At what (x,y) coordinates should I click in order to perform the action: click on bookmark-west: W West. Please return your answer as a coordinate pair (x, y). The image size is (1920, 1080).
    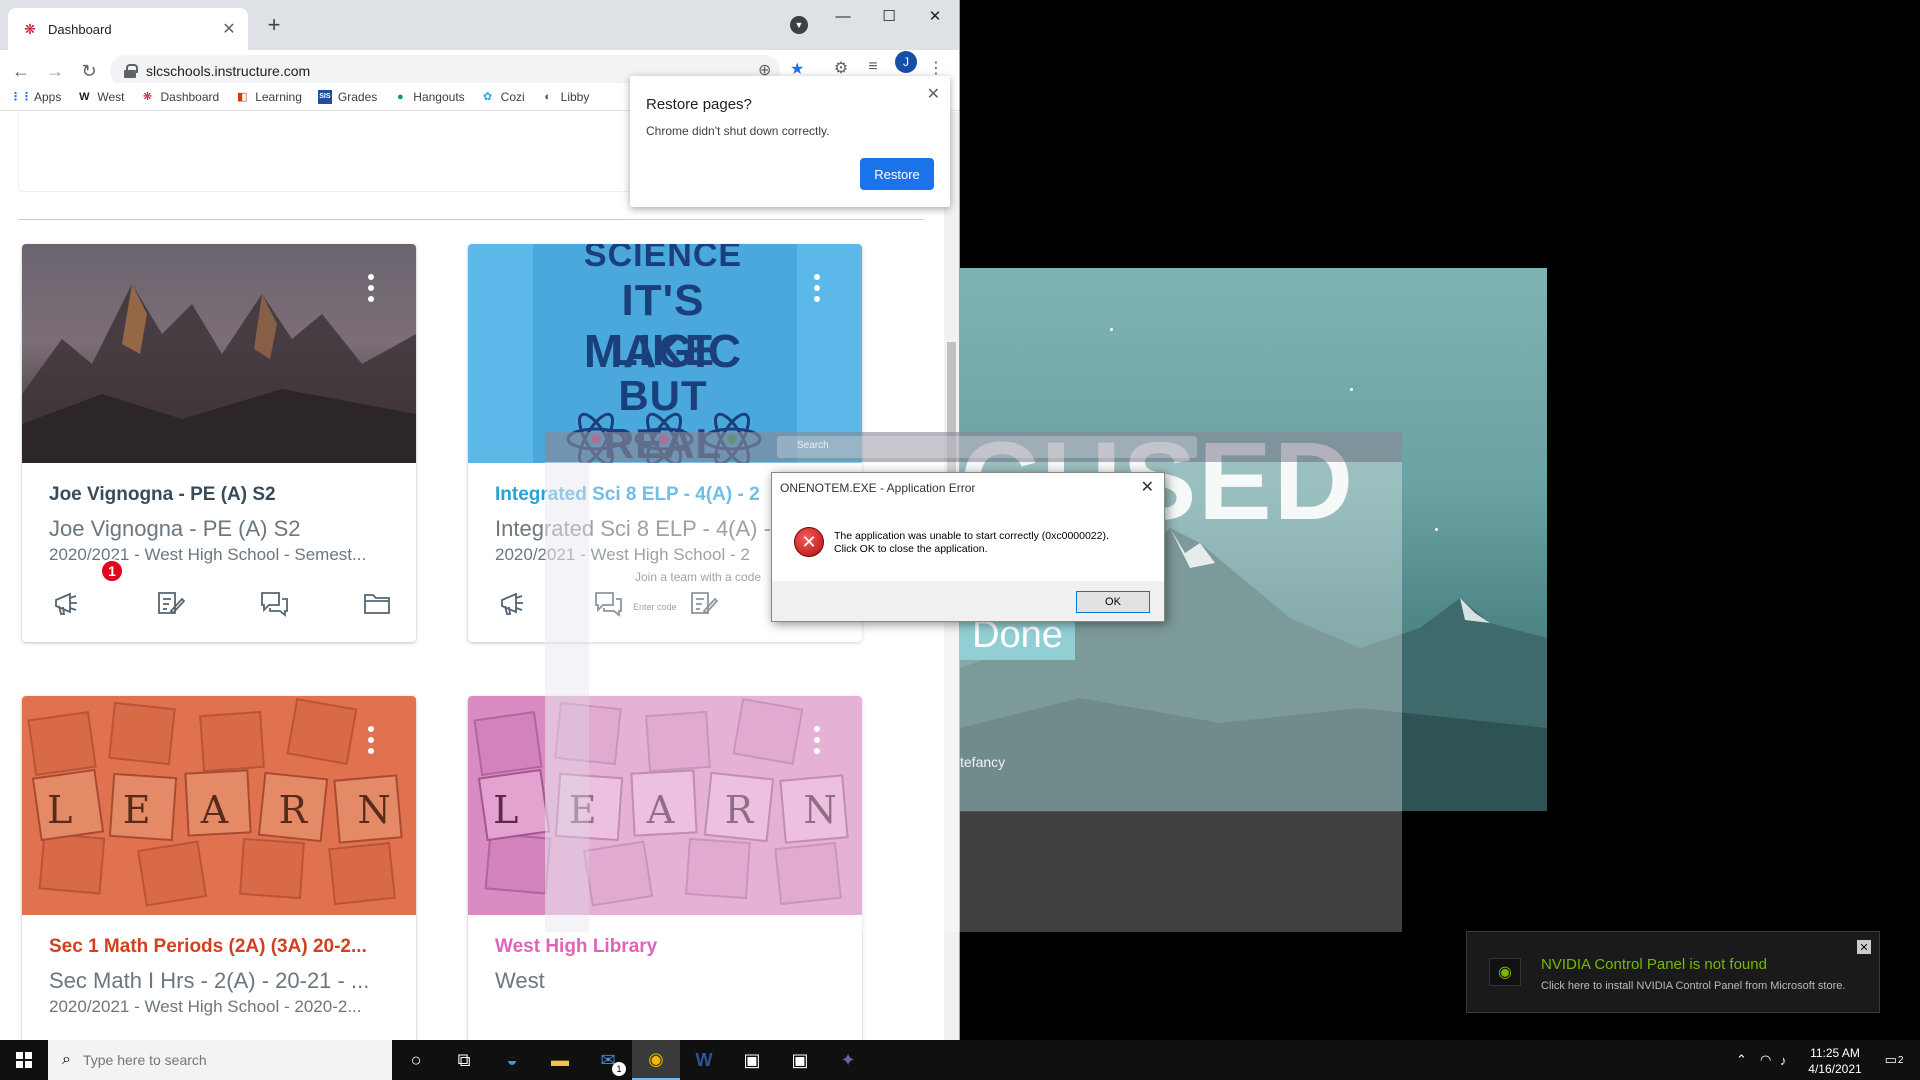
    Looking at the image, I should click on (100, 97).